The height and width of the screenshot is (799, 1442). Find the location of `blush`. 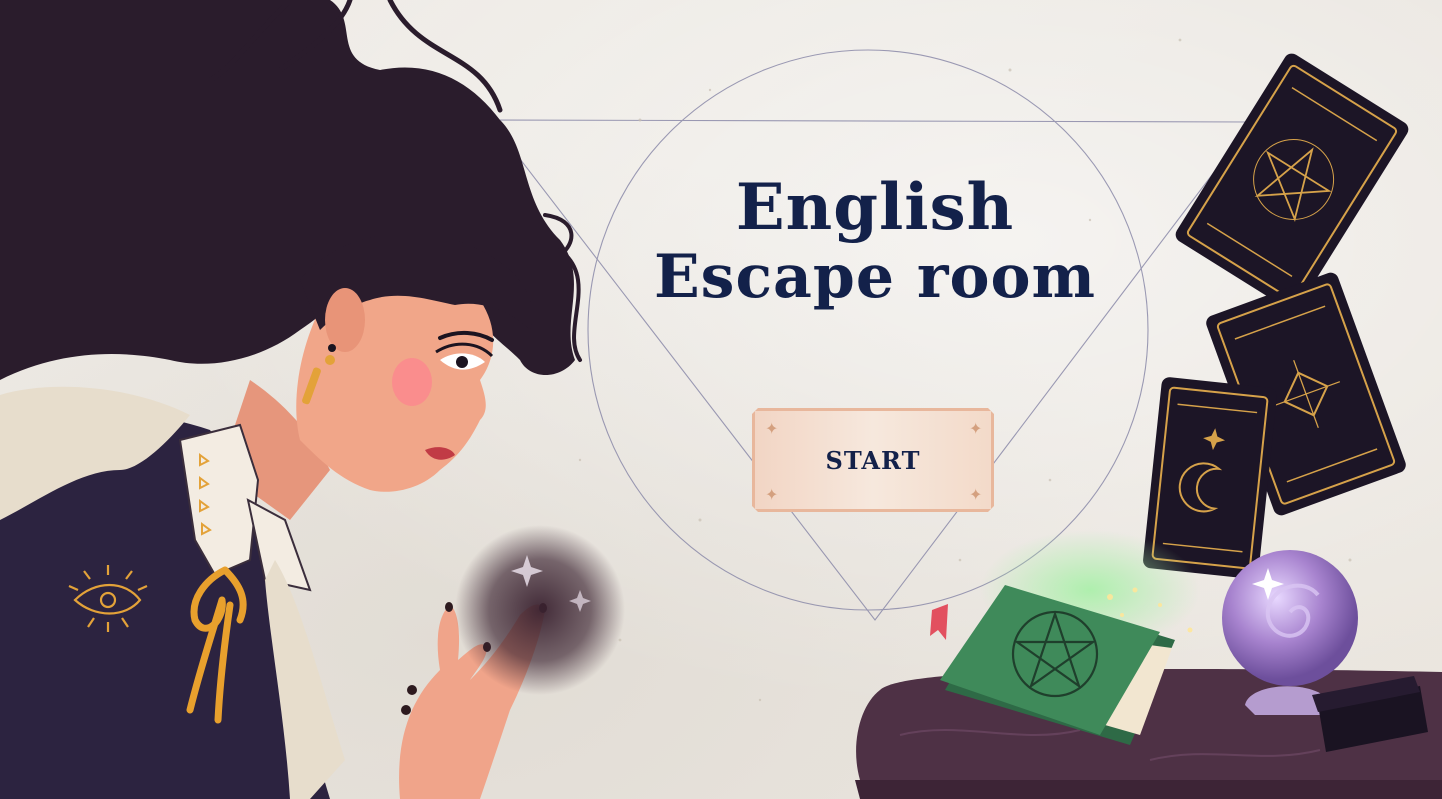

blush is located at coordinates (412, 382).